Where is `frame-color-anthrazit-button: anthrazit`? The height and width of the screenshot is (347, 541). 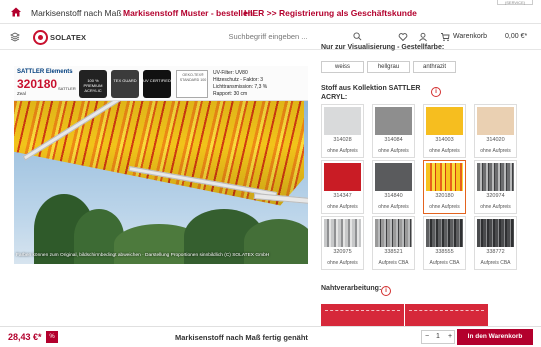
frame-color-anthrazit-button: anthrazit is located at coordinates (434, 67).